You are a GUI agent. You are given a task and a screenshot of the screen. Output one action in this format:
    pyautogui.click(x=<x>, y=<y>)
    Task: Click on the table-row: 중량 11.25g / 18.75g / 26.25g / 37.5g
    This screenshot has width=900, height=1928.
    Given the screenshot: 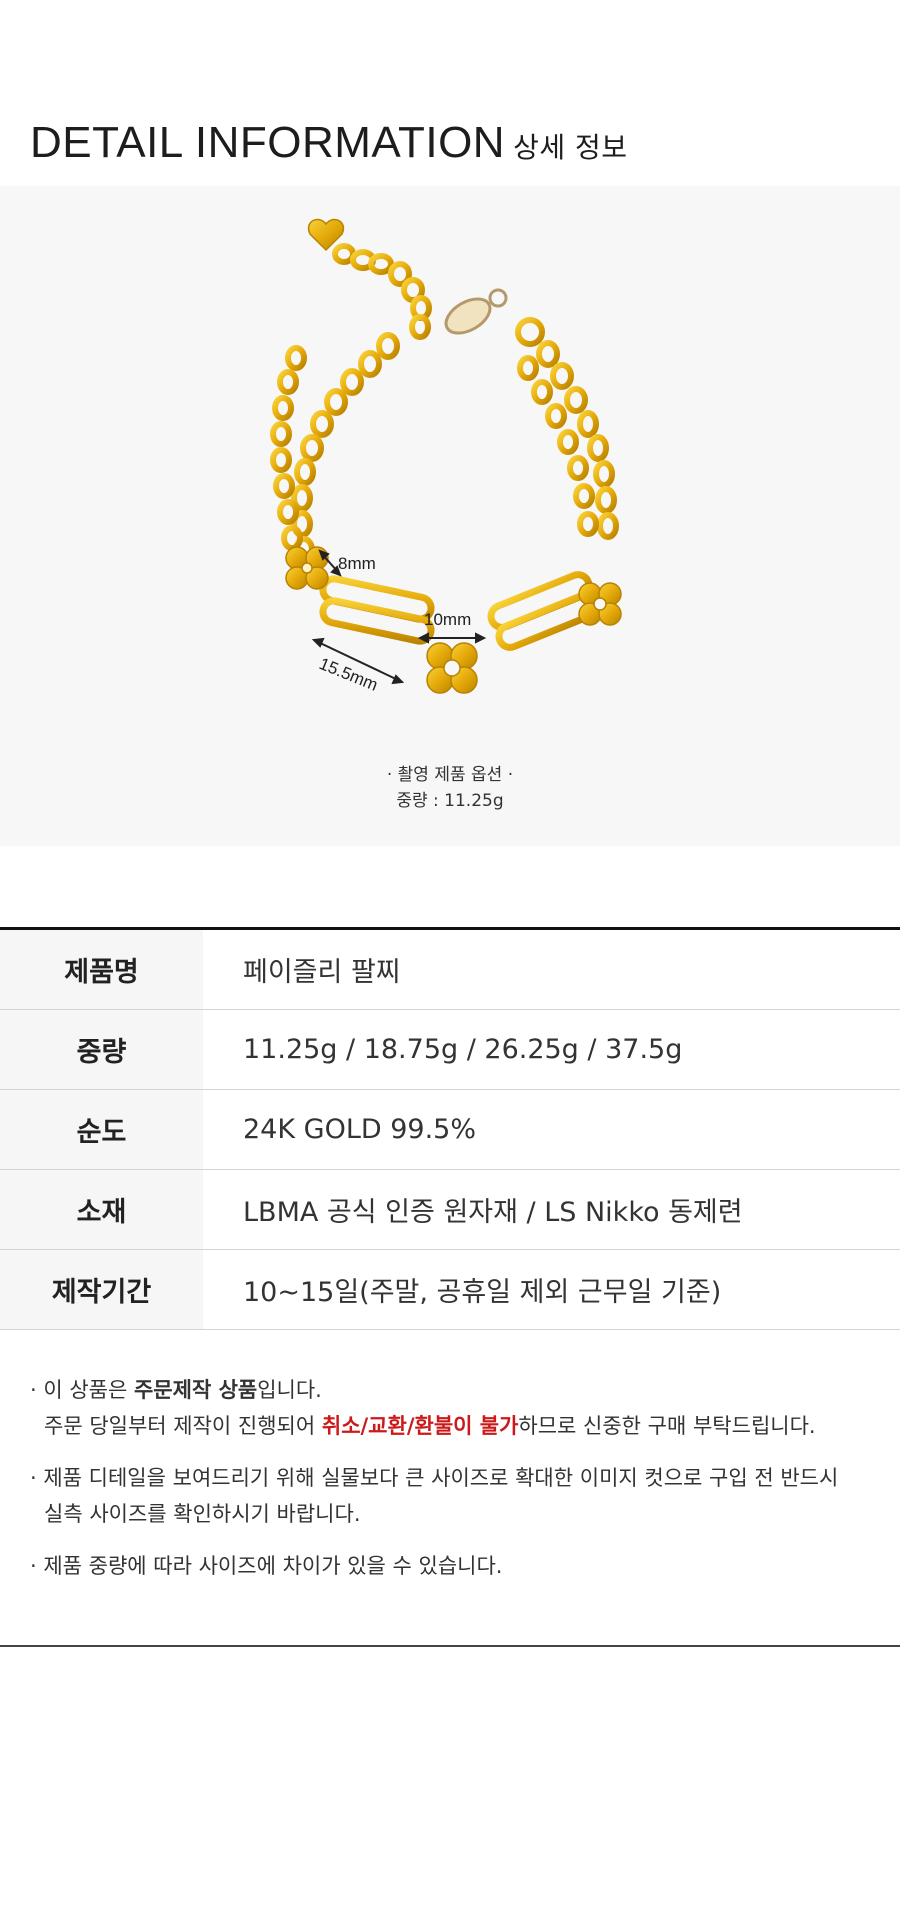 What is the action you would take?
    pyautogui.click(x=450, y=1049)
    